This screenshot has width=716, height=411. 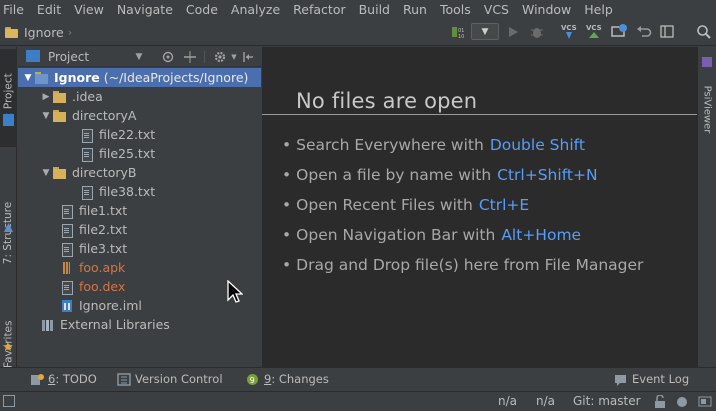 What do you see at coordinates (619, 32) in the screenshot?
I see `vcs-history-button` at bounding box center [619, 32].